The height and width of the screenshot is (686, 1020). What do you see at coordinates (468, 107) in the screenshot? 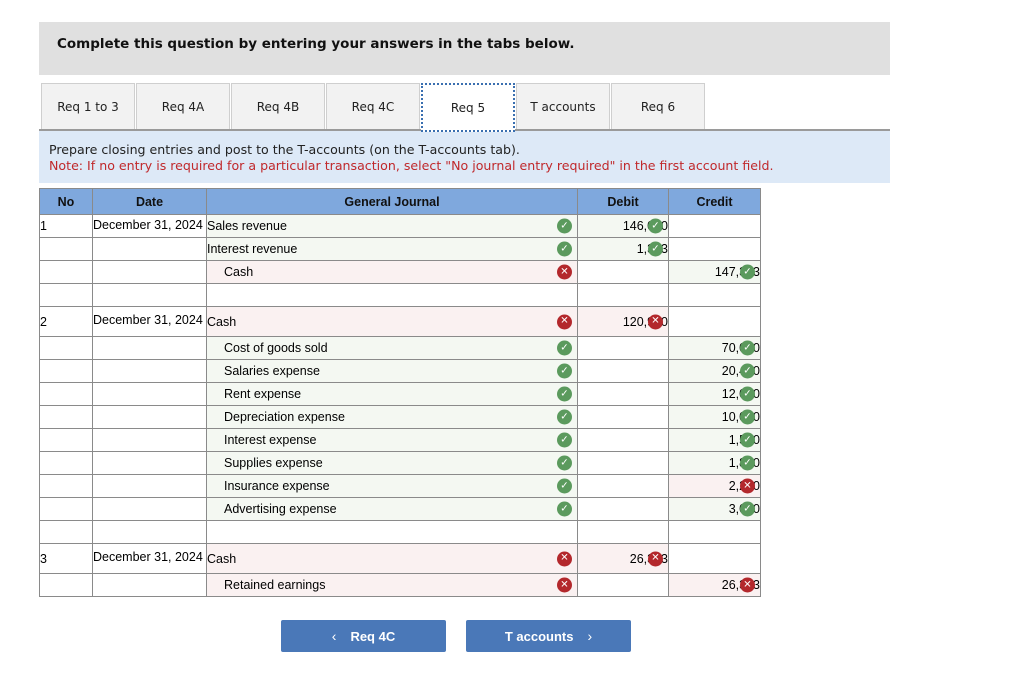
I see `tab-req-5: Req 5` at bounding box center [468, 107].